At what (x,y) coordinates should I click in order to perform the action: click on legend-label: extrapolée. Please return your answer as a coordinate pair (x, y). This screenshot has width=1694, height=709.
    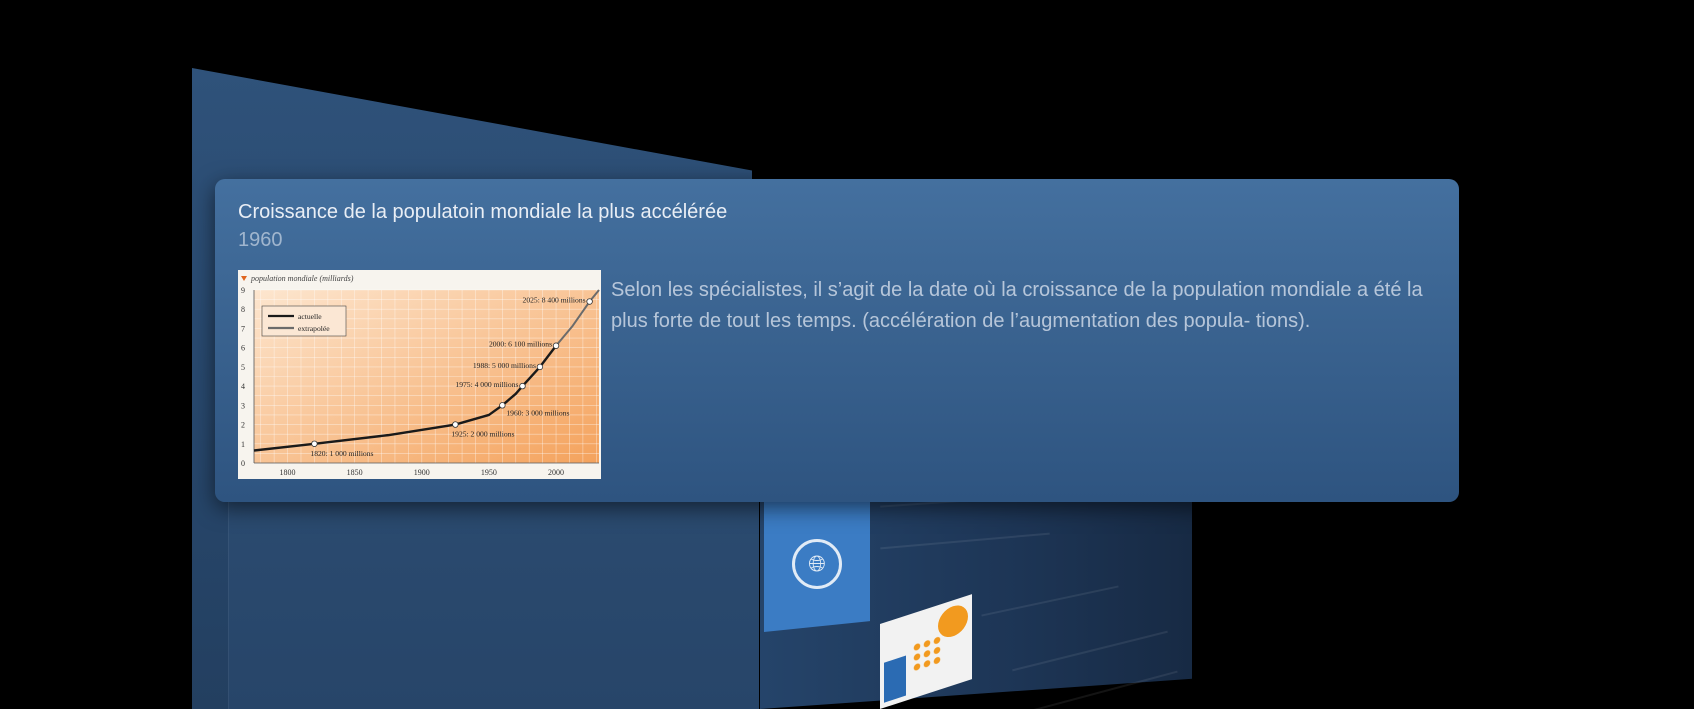
    Looking at the image, I should click on (314, 328).